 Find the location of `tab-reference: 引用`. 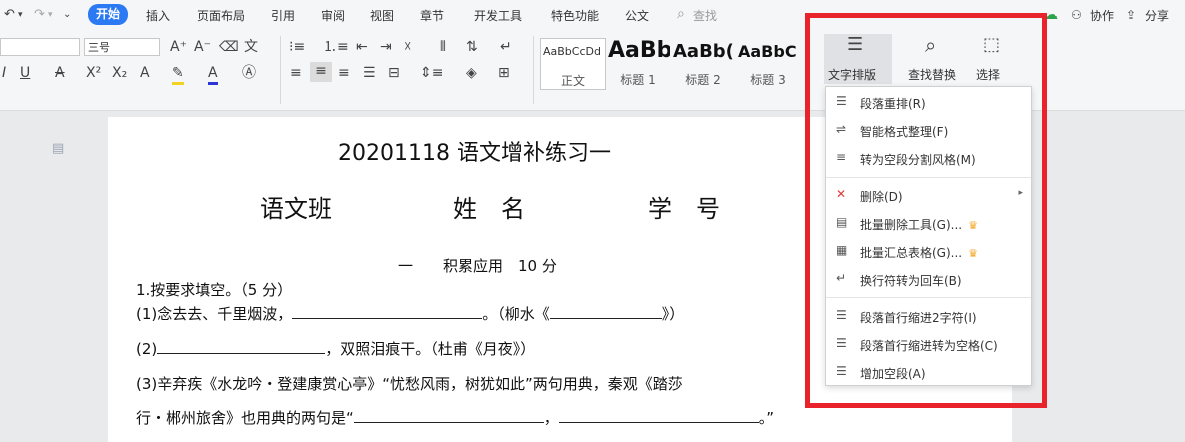

tab-reference: 引用 is located at coordinates (283, 15).